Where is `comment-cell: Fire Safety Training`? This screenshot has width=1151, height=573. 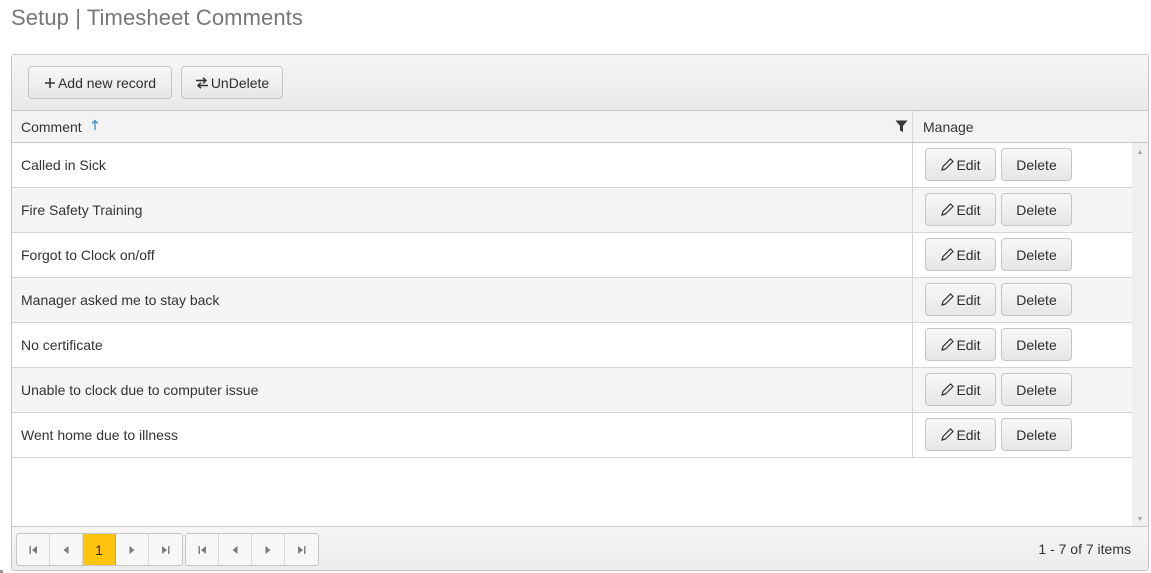
comment-cell: Fire Safety Training is located at coordinates (462, 210).